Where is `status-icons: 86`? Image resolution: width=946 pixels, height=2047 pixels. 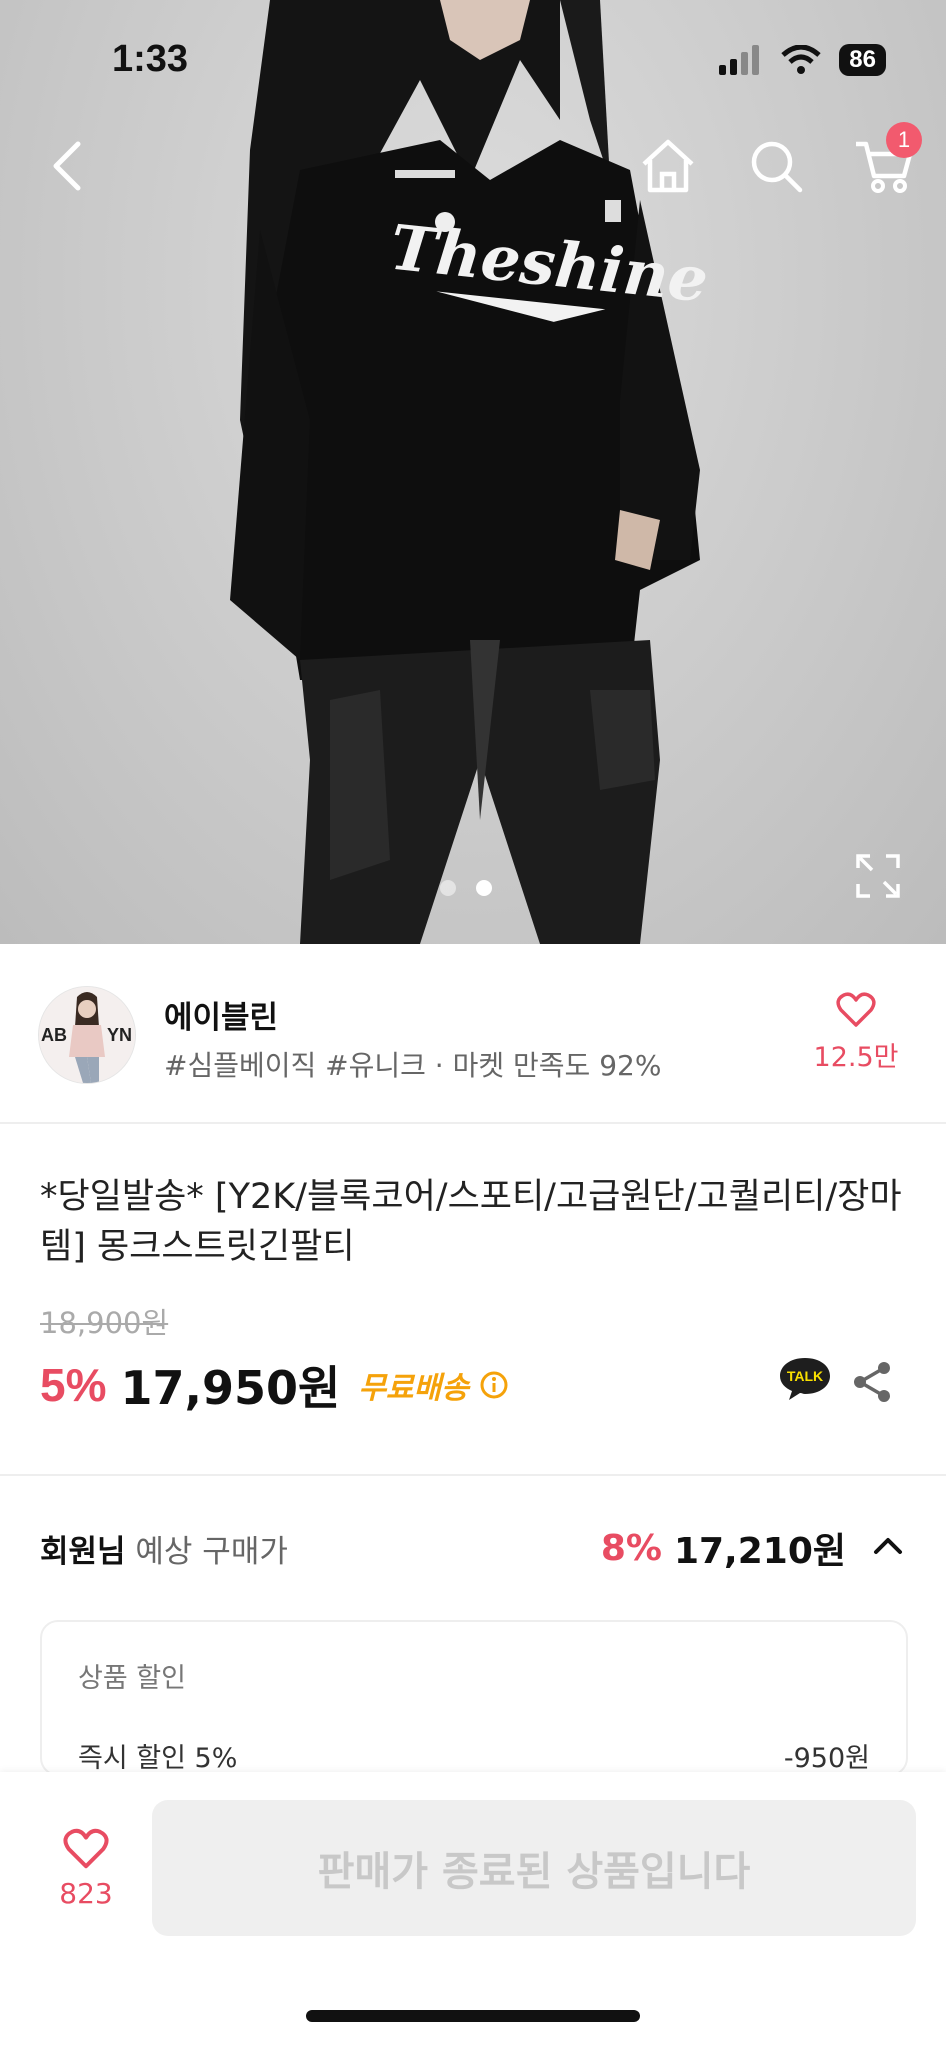 status-icons: 86 is located at coordinates (802, 60).